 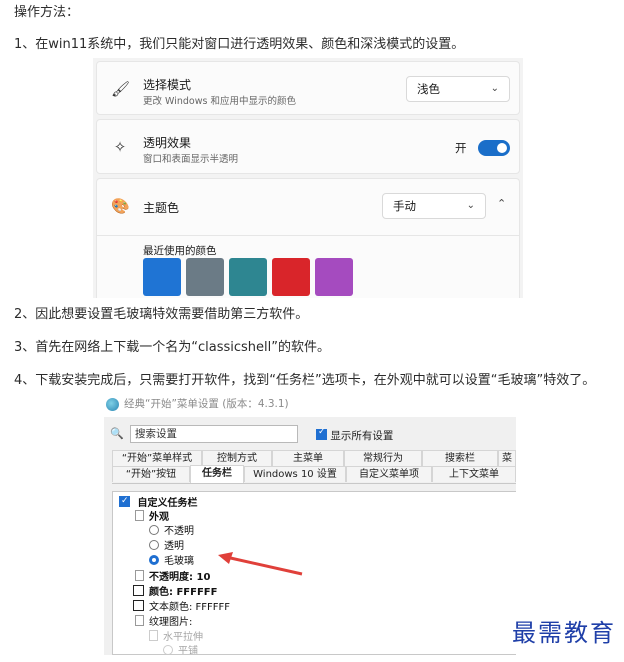 What do you see at coordinates (404, 206) in the screenshot?
I see `accent-dropdown-value: 手动` at bounding box center [404, 206].